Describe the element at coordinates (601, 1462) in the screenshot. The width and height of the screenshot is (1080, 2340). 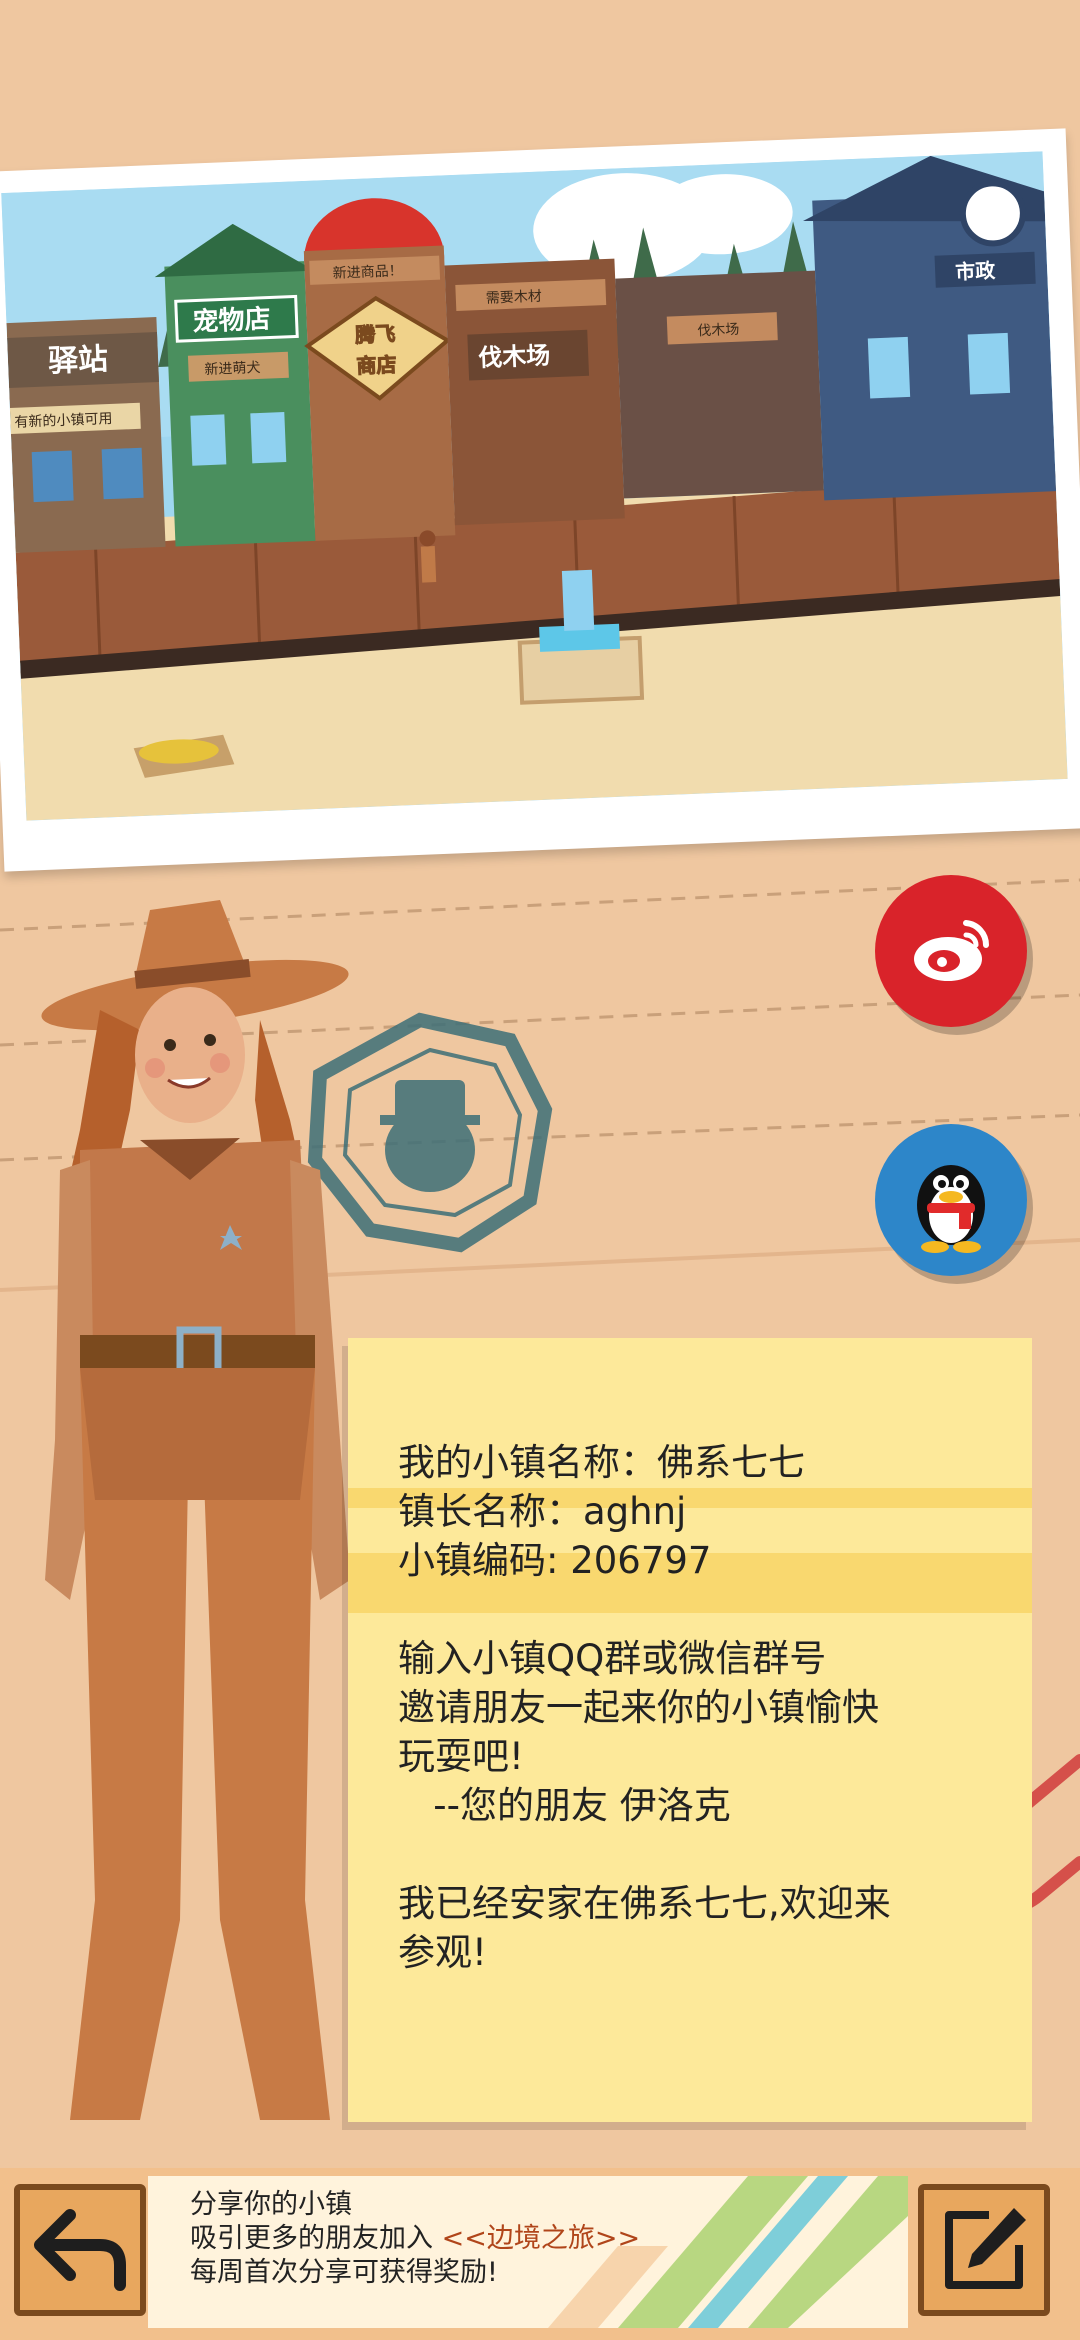
I see `town-name-line: 我的小镇名称：佛系七七` at that location.